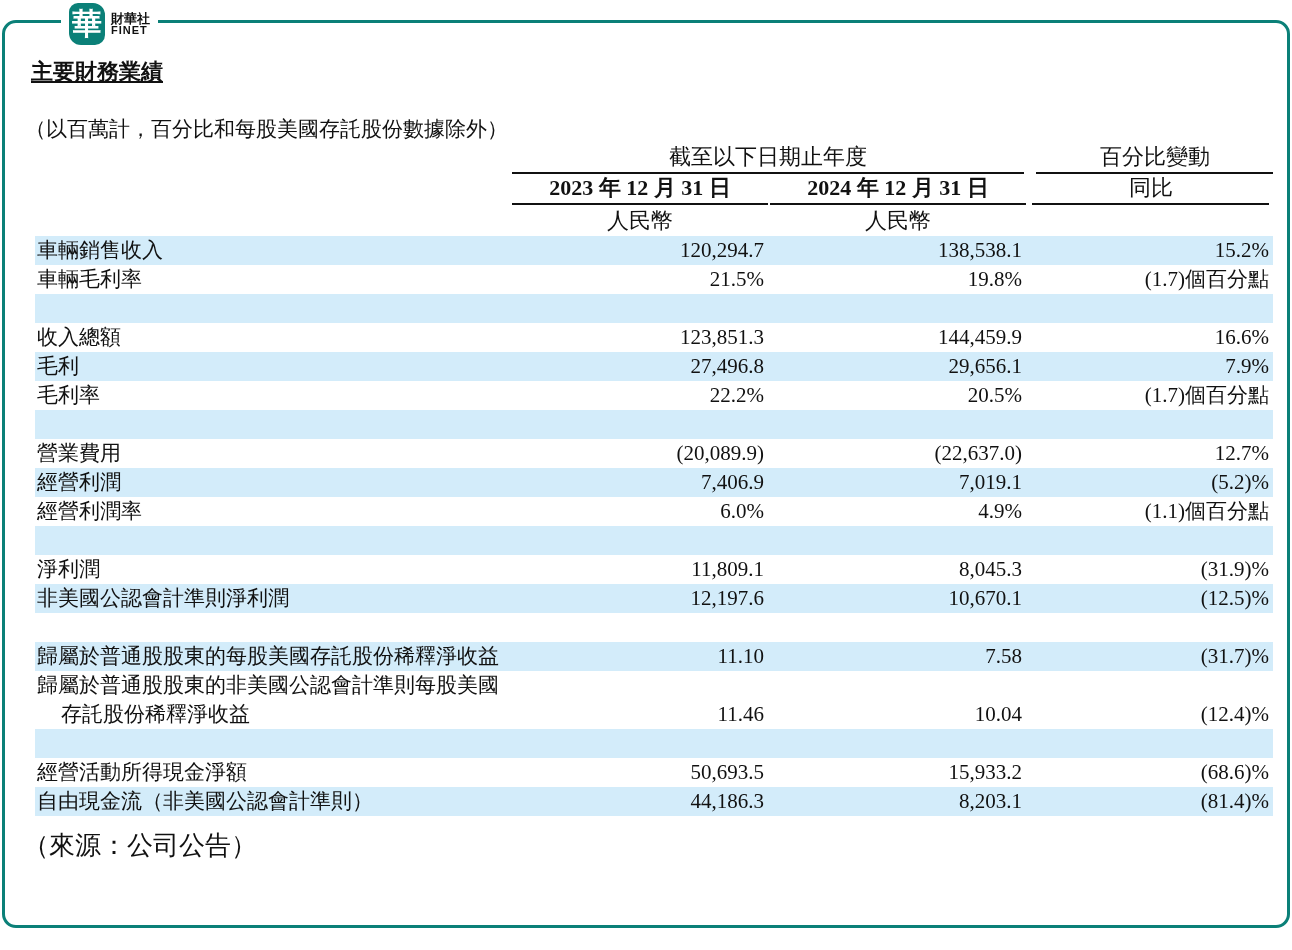  What do you see at coordinates (1241, 453) in the screenshot?
I see `table-cell: 12.7%` at bounding box center [1241, 453].